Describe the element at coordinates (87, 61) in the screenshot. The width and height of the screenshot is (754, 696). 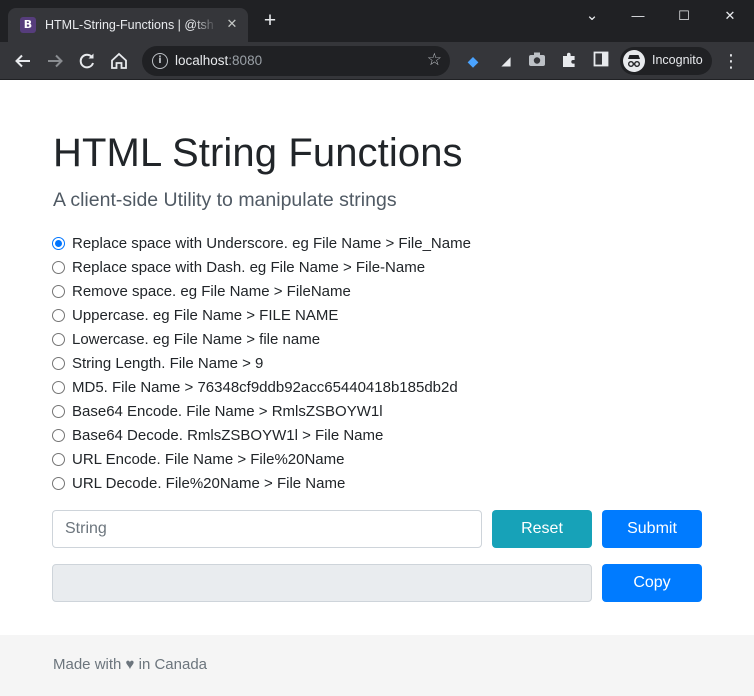
I see `reload-icon` at that location.